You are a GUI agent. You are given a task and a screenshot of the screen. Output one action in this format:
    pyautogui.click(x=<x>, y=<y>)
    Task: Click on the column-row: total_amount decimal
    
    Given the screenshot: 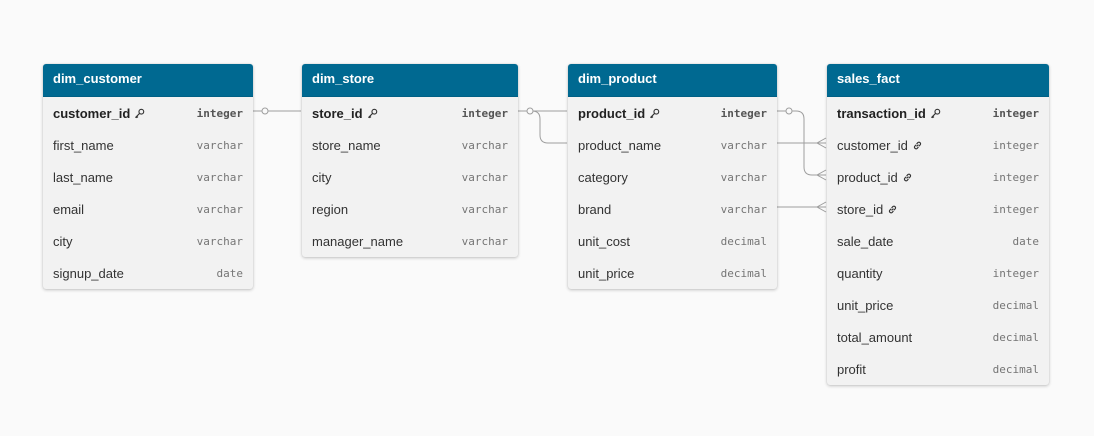 What is the action you would take?
    pyautogui.click(x=938, y=337)
    